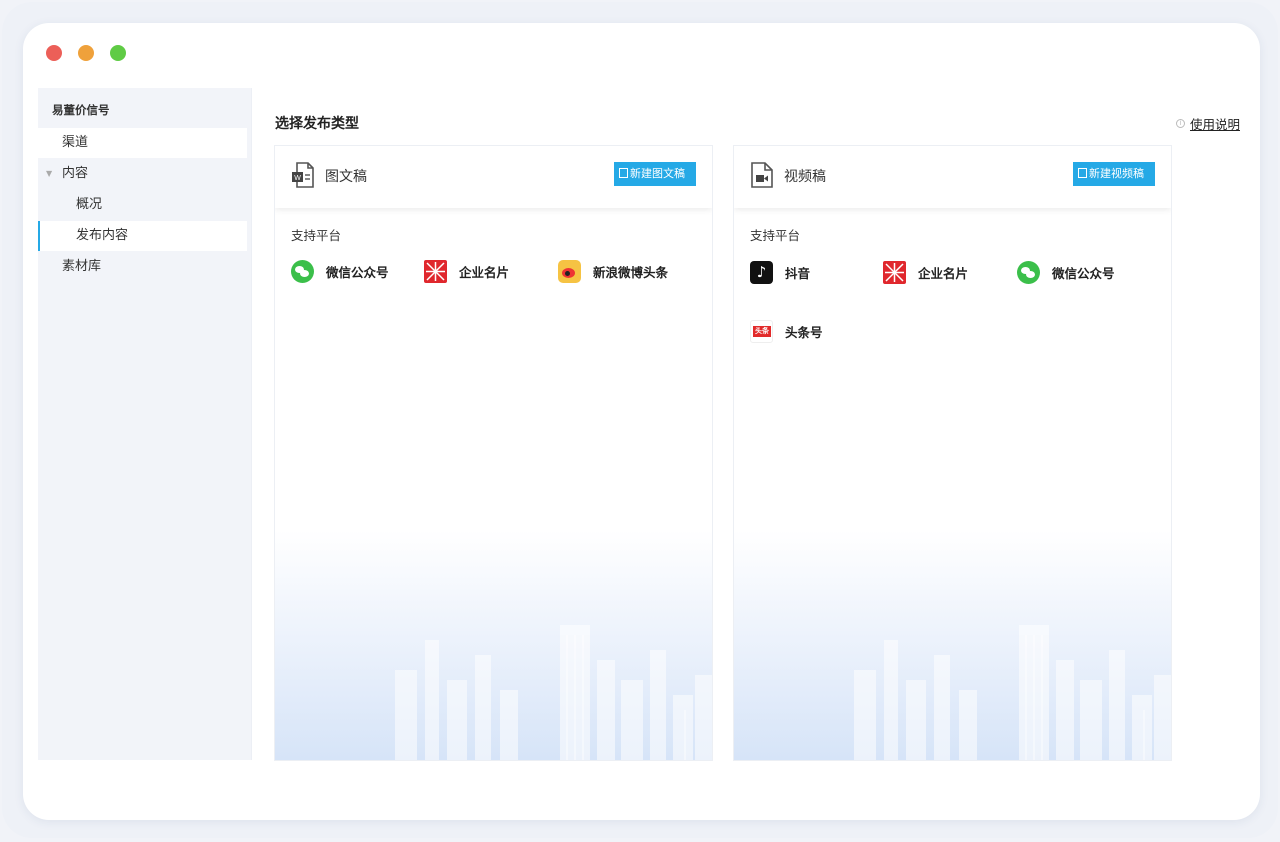 The height and width of the screenshot is (842, 1280). Describe the element at coordinates (81, 110) in the screenshot. I see `sidebar-title: 易董价信号` at that location.